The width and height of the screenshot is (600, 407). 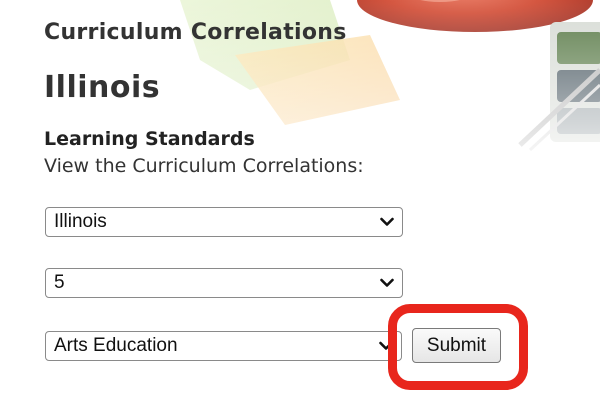 What do you see at coordinates (195, 32) in the screenshot?
I see `section-heading: Curriculum Correlations` at bounding box center [195, 32].